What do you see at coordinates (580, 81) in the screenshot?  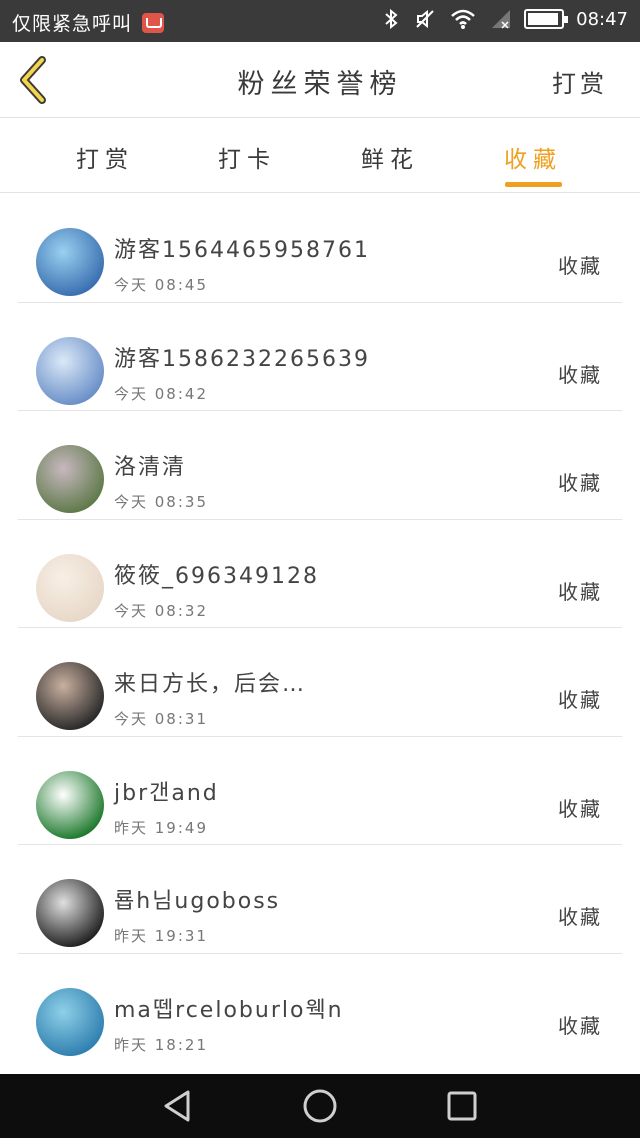 I see `reward-button: 打赏` at bounding box center [580, 81].